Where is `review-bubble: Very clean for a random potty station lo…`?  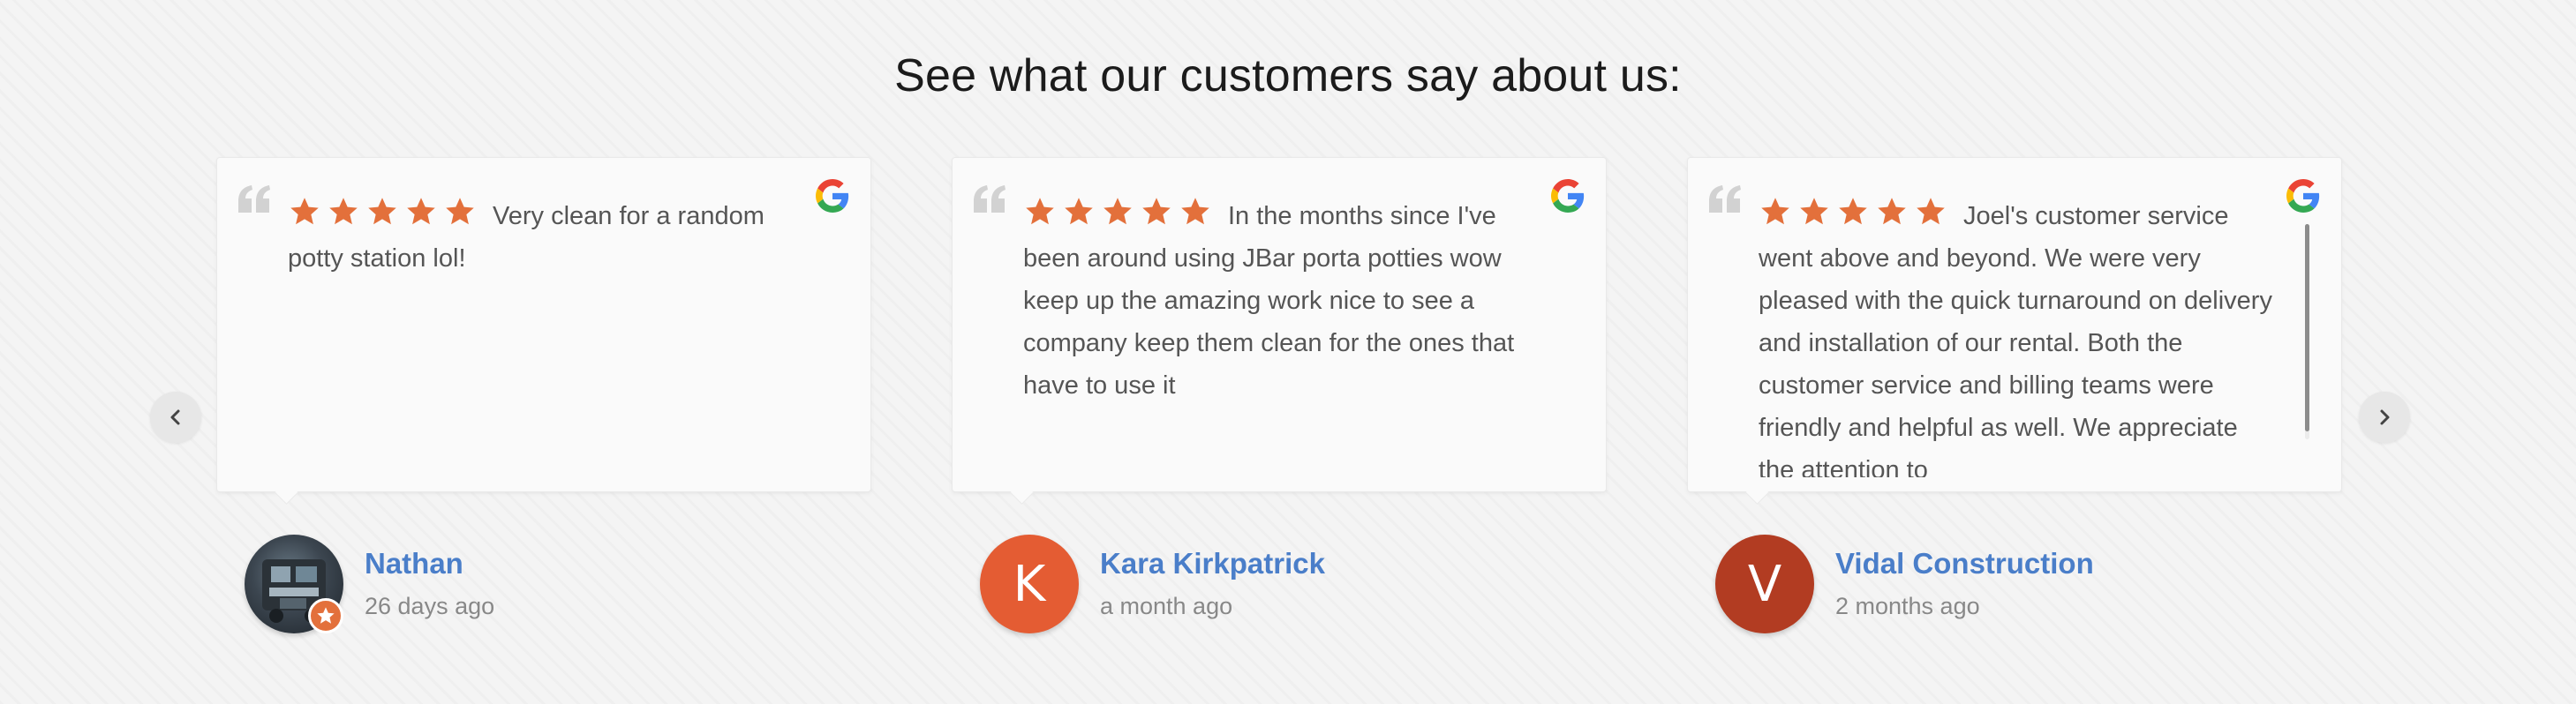
review-bubble: Very clean for a random potty station lo… is located at coordinates (543, 324).